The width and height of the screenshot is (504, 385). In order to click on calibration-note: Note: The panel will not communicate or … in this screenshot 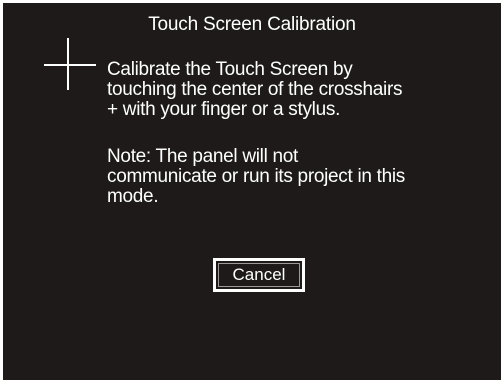, I will do `click(256, 176)`.